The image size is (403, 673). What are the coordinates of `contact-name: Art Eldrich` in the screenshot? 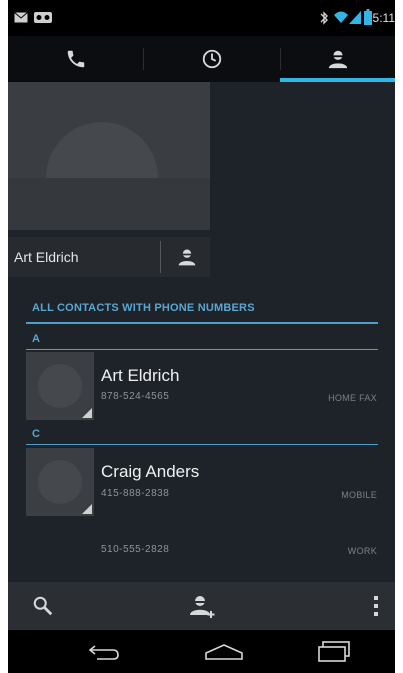 It's located at (140, 375).